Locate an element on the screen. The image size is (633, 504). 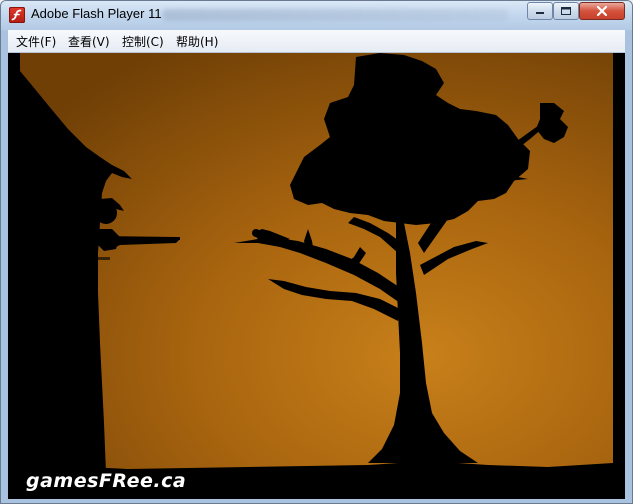
maximize-icon is located at coordinates (566, 11).